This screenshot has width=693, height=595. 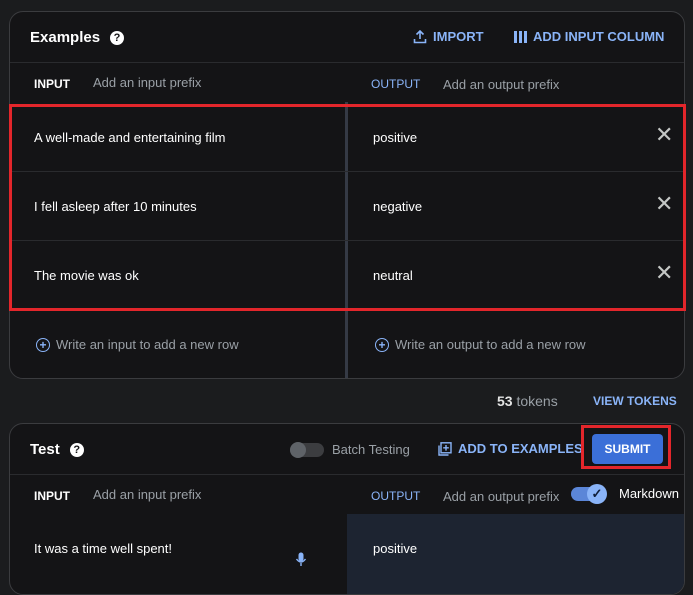 I want to click on markdown-toggle: ✓ Markdown, so click(x=625, y=493).